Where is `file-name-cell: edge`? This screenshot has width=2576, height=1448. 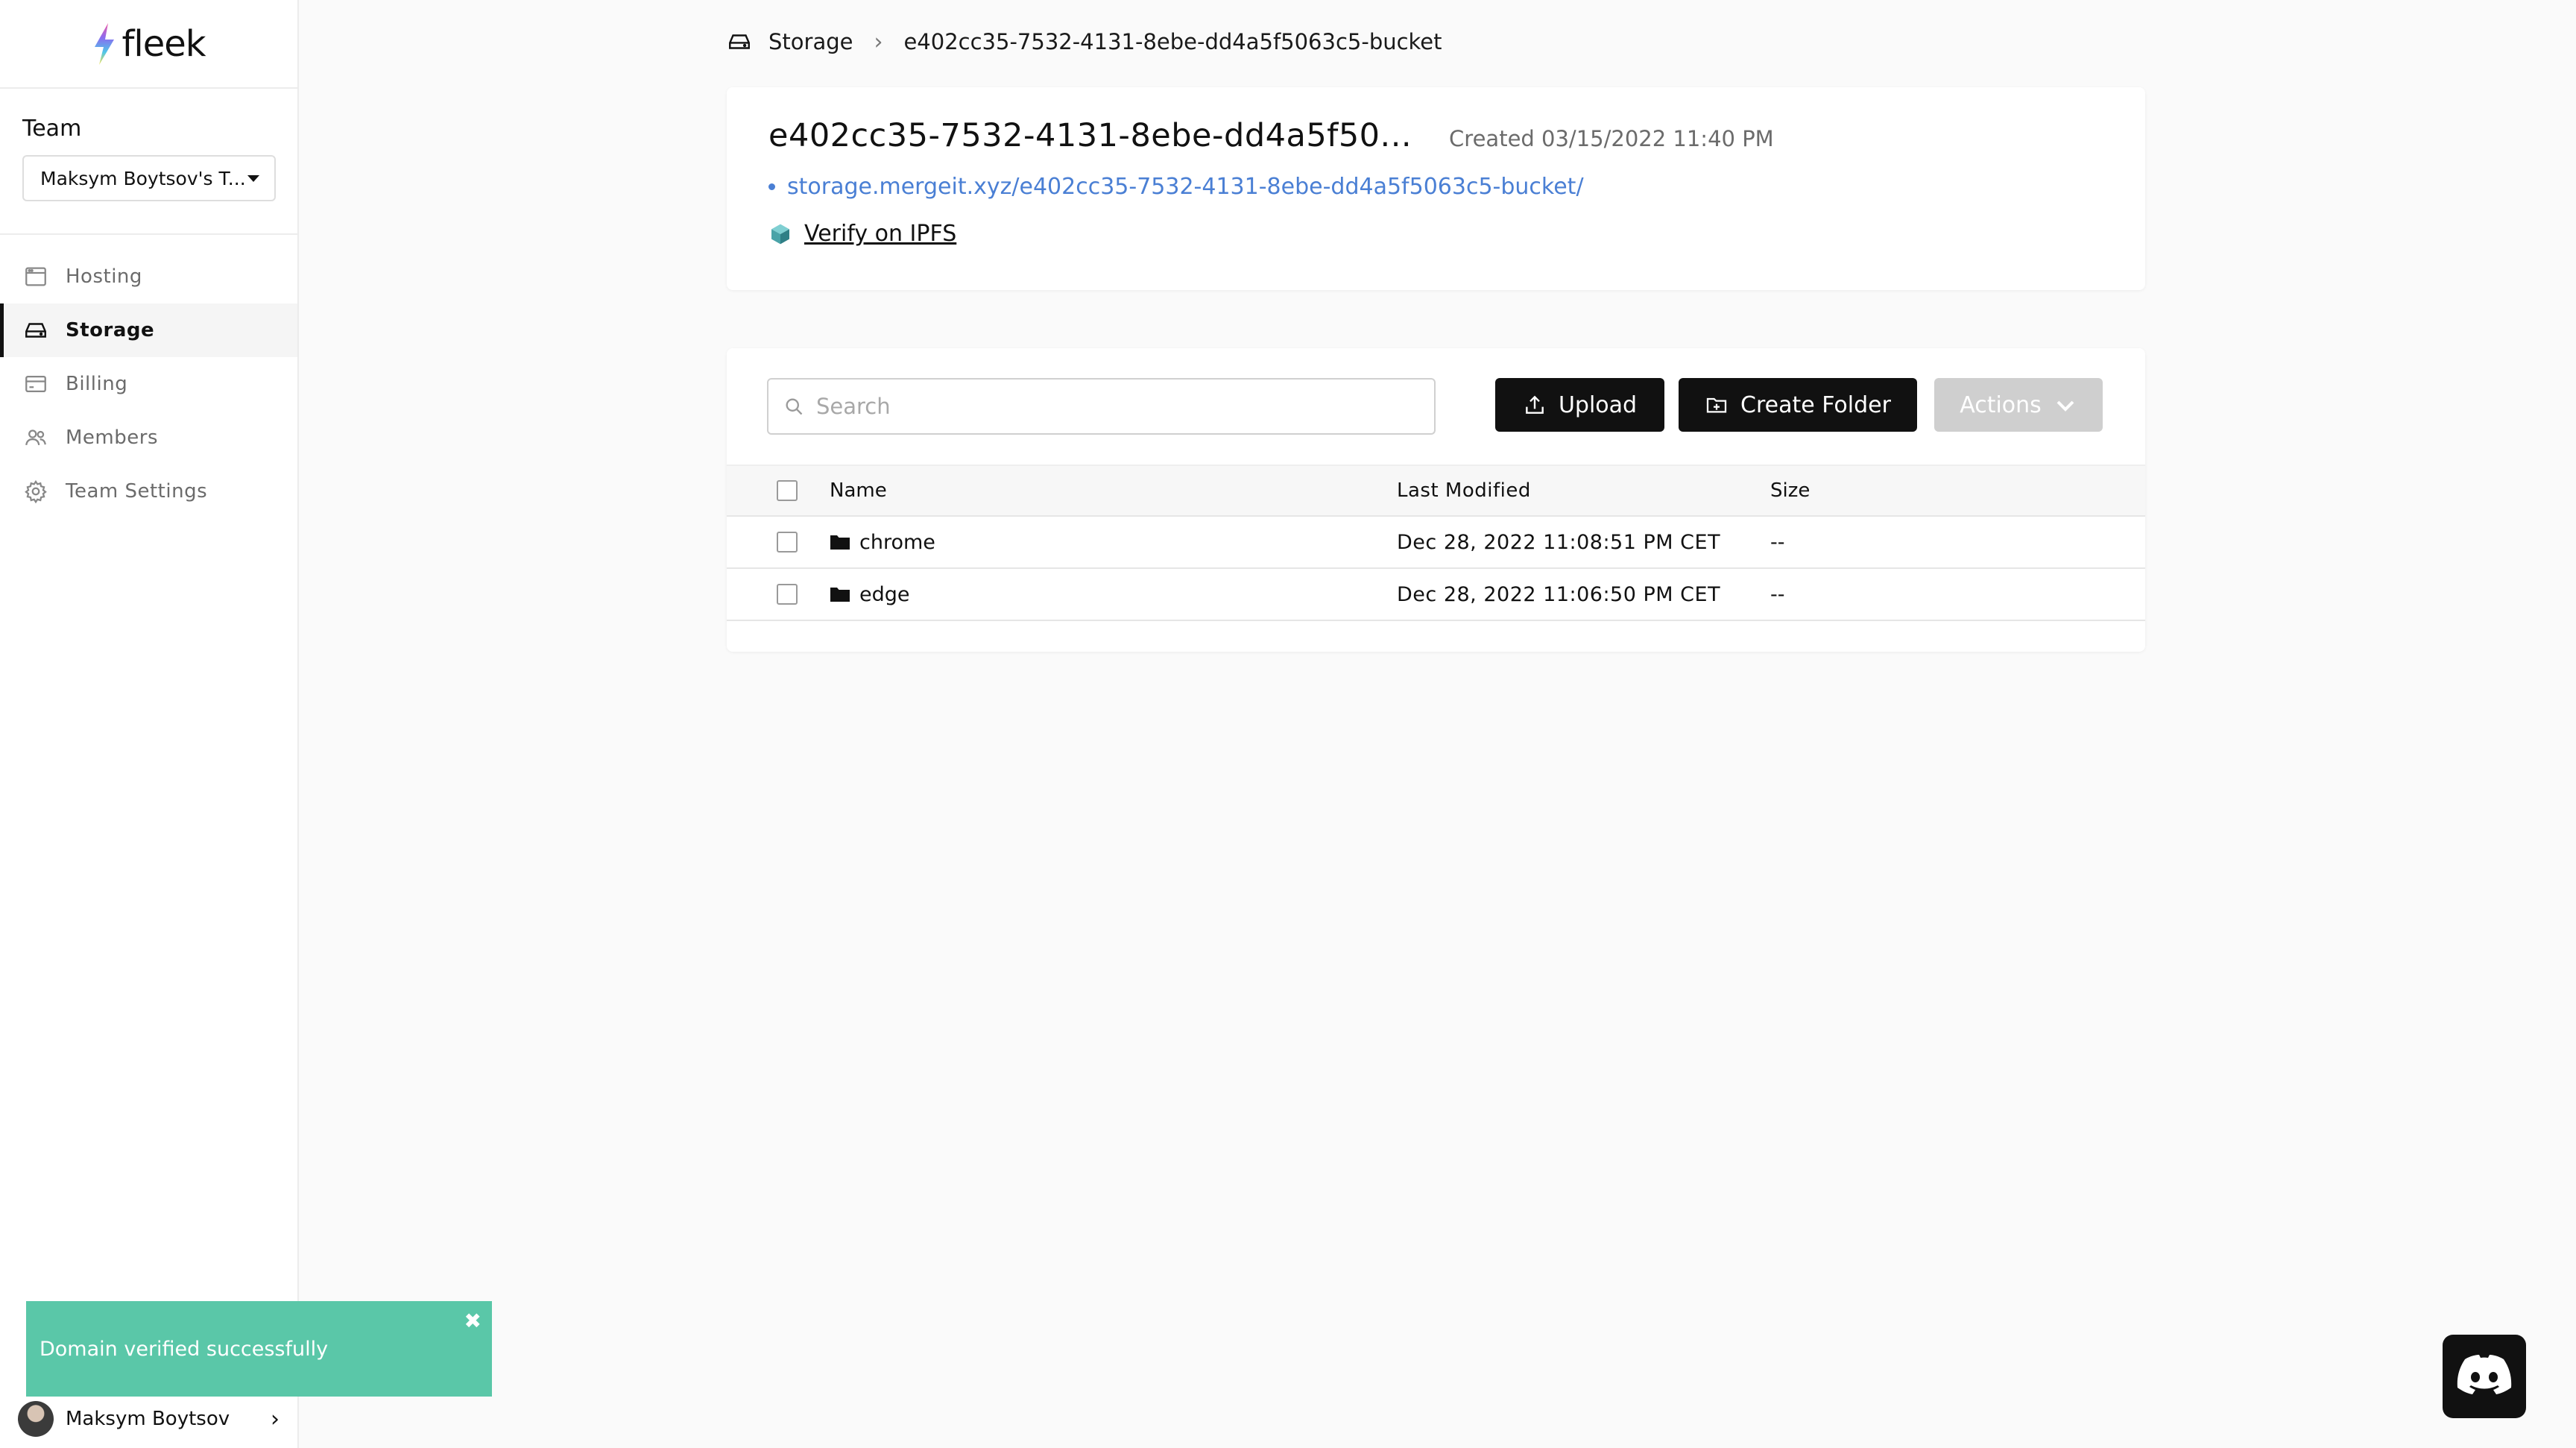
file-name-cell: edge is located at coordinates (870, 594).